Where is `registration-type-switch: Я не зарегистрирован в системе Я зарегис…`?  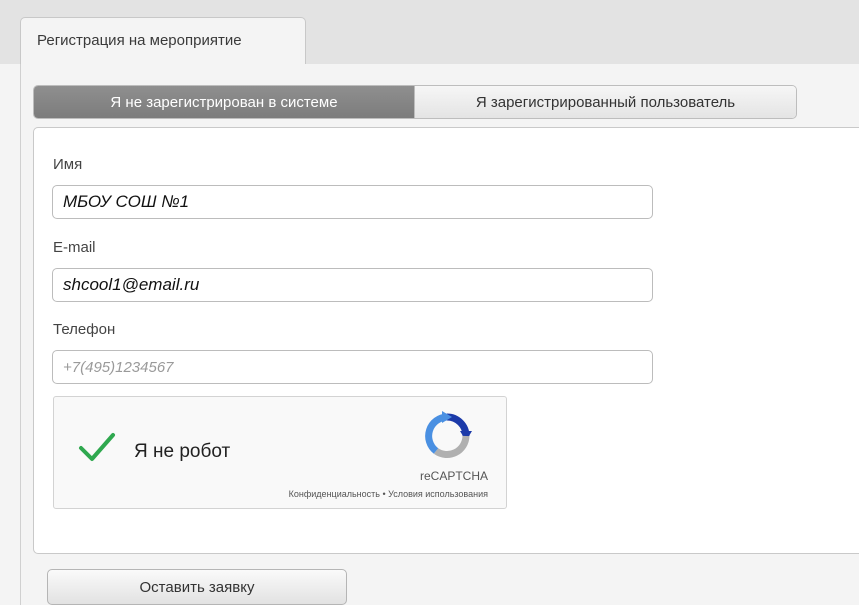
registration-type-switch: Я не зарегистрирован в системе Я зарегис… is located at coordinates (415, 102).